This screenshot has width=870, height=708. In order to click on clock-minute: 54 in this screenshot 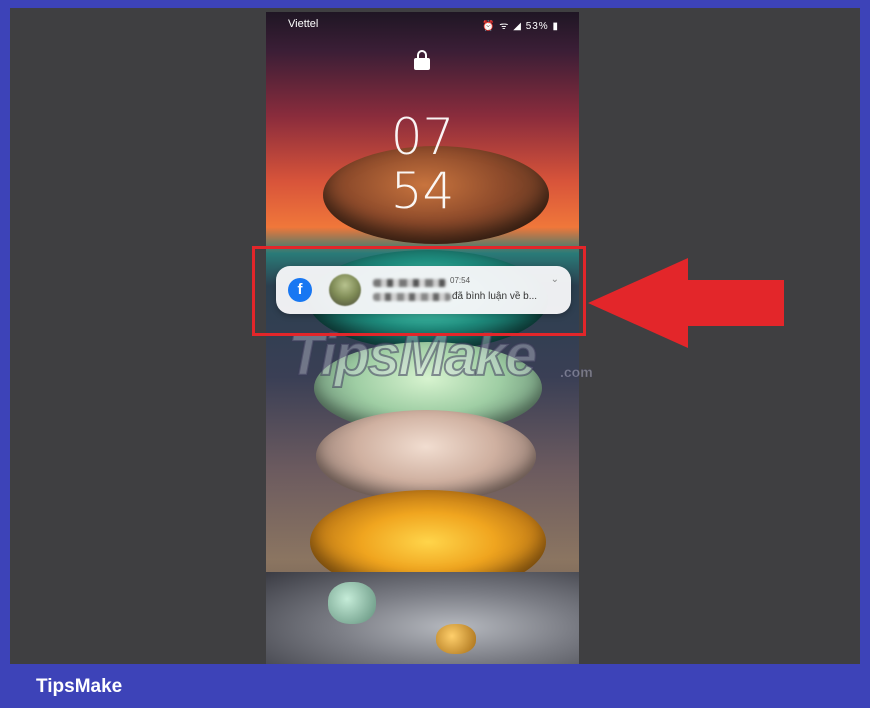, I will do `click(422, 191)`.